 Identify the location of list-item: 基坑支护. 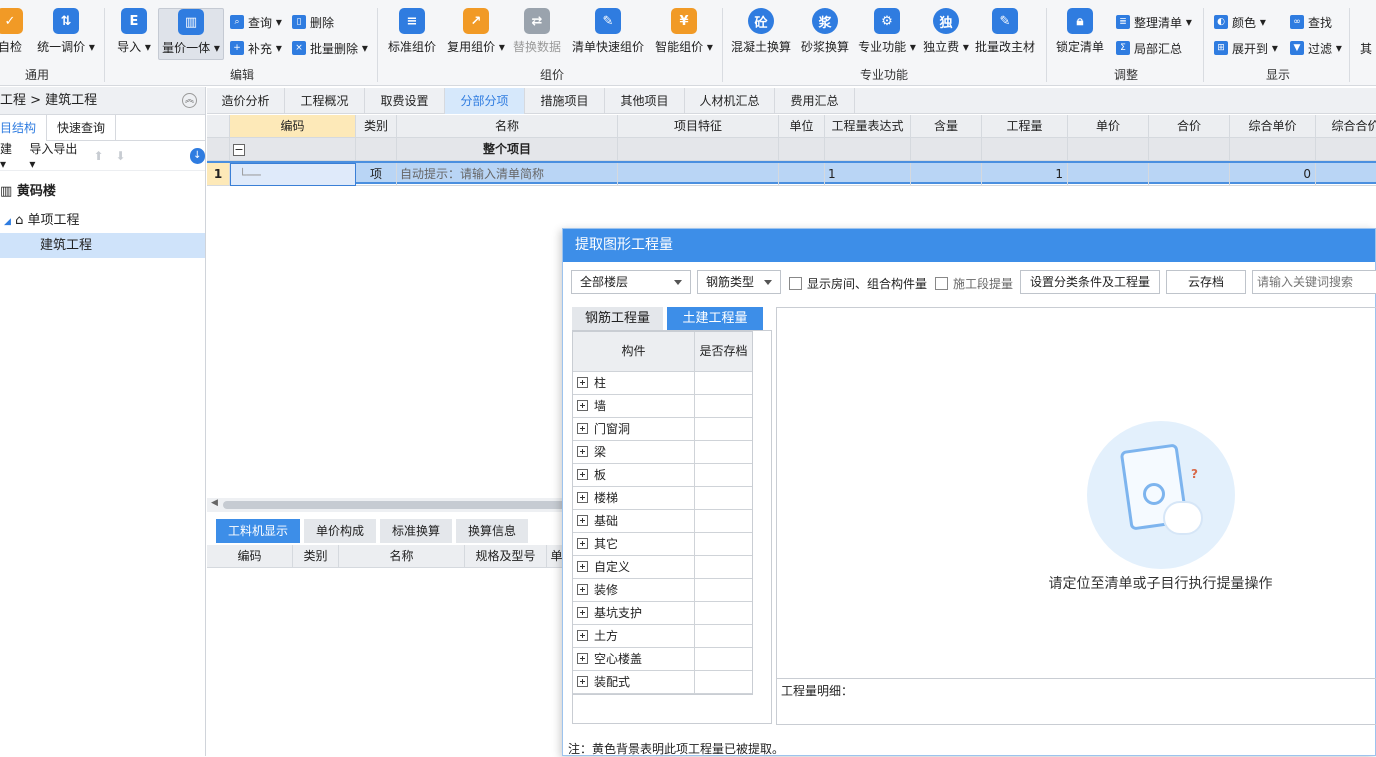
(662, 613).